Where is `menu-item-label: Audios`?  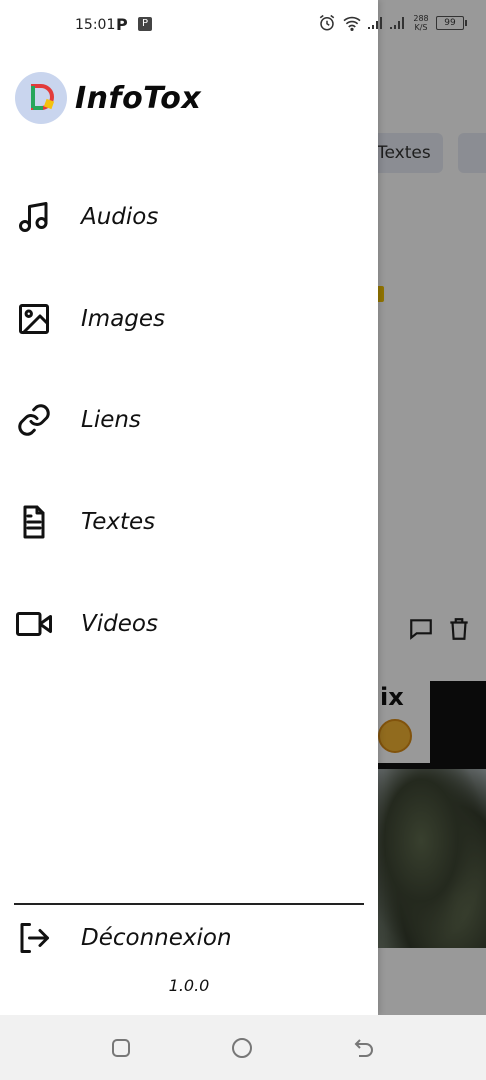
menu-item-label: Audios is located at coordinates (120, 217).